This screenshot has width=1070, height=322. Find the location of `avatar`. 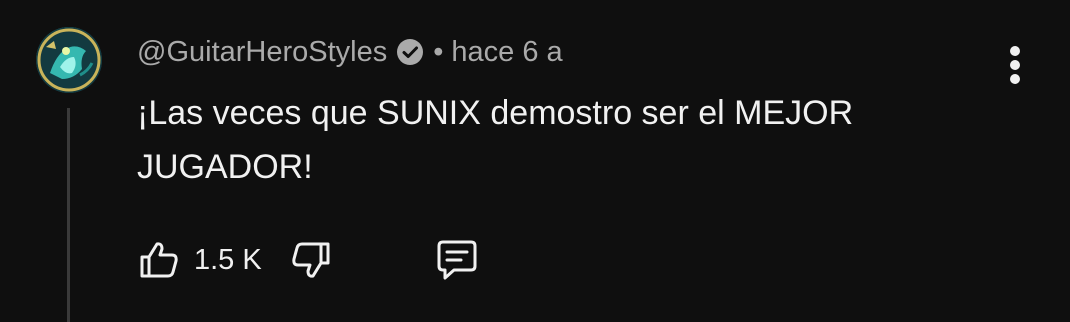

avatar is located at coordinates (69, 60).